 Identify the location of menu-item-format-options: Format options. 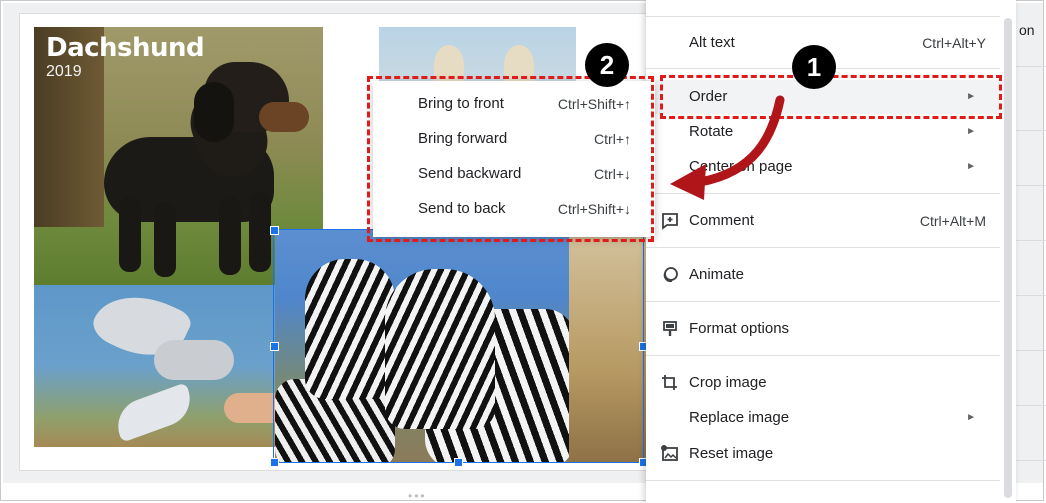
(826, 329).